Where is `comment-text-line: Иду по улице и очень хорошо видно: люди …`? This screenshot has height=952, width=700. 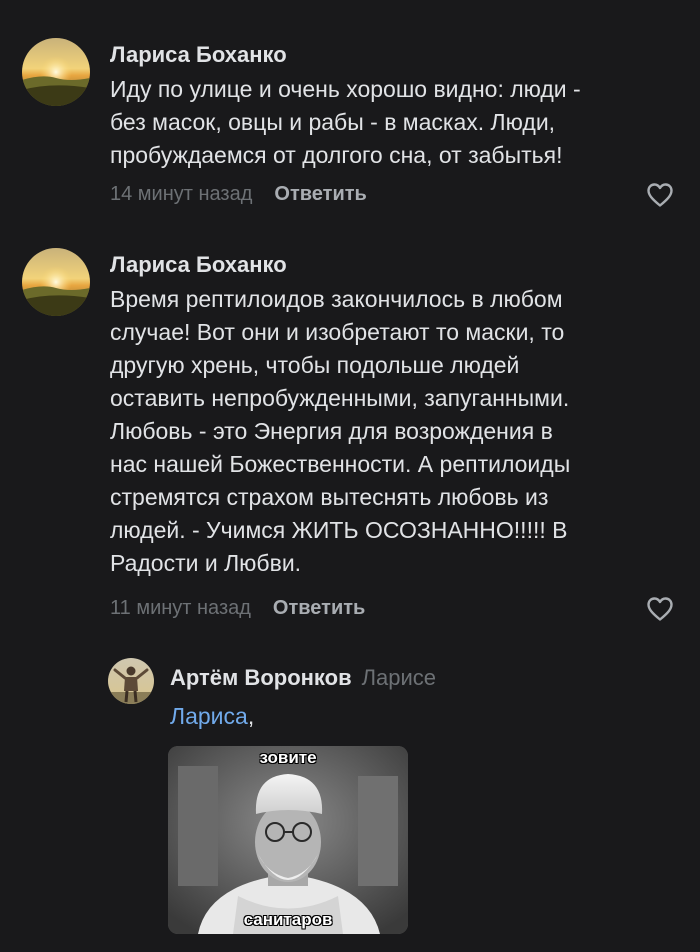 comment-text-line: Иду по улице и очень хорошо видно: люди … is located at coordinates (345, 89).